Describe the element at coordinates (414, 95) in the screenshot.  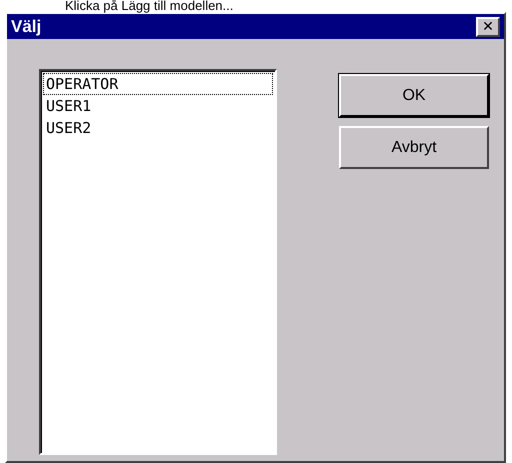
I see `ok-button: OK` at that location.